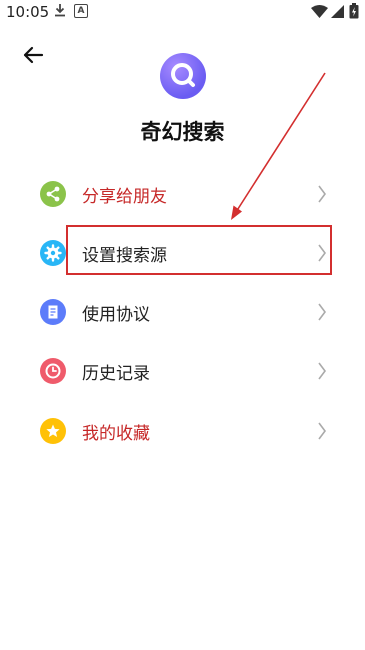  Describe the element at coordinates (278, 146) in the screenshot. I see `annotation-arrow-icon` at that location.